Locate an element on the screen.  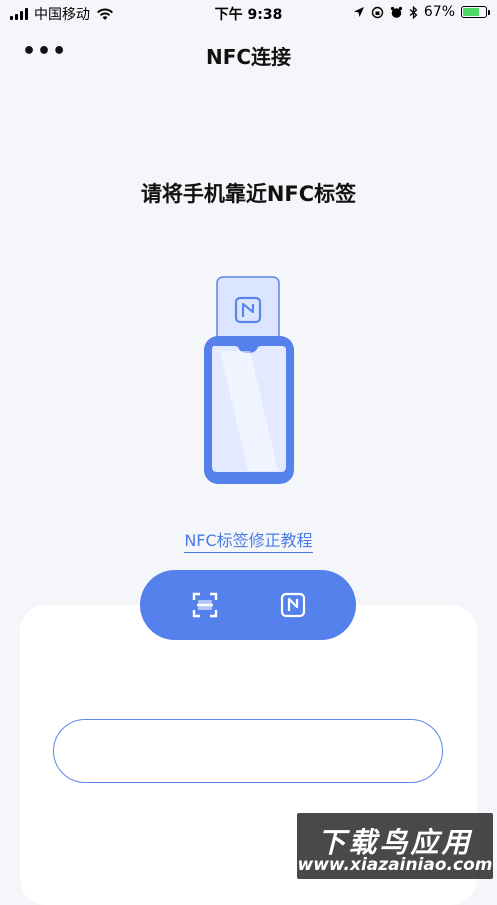
battery-percent: 67% is located at coordinates (439, 12).